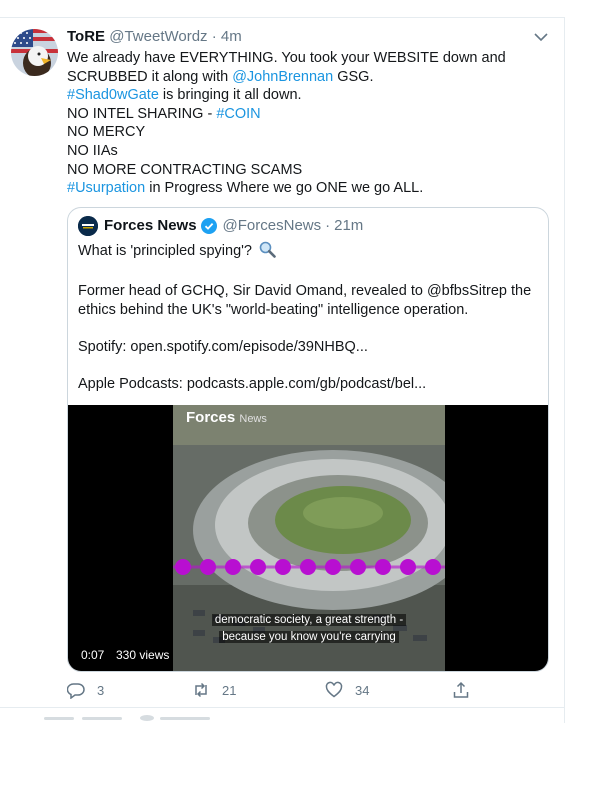 The height and width of the screenshot is (800, 597). I want to click on reply-icon, so click(76, 691).